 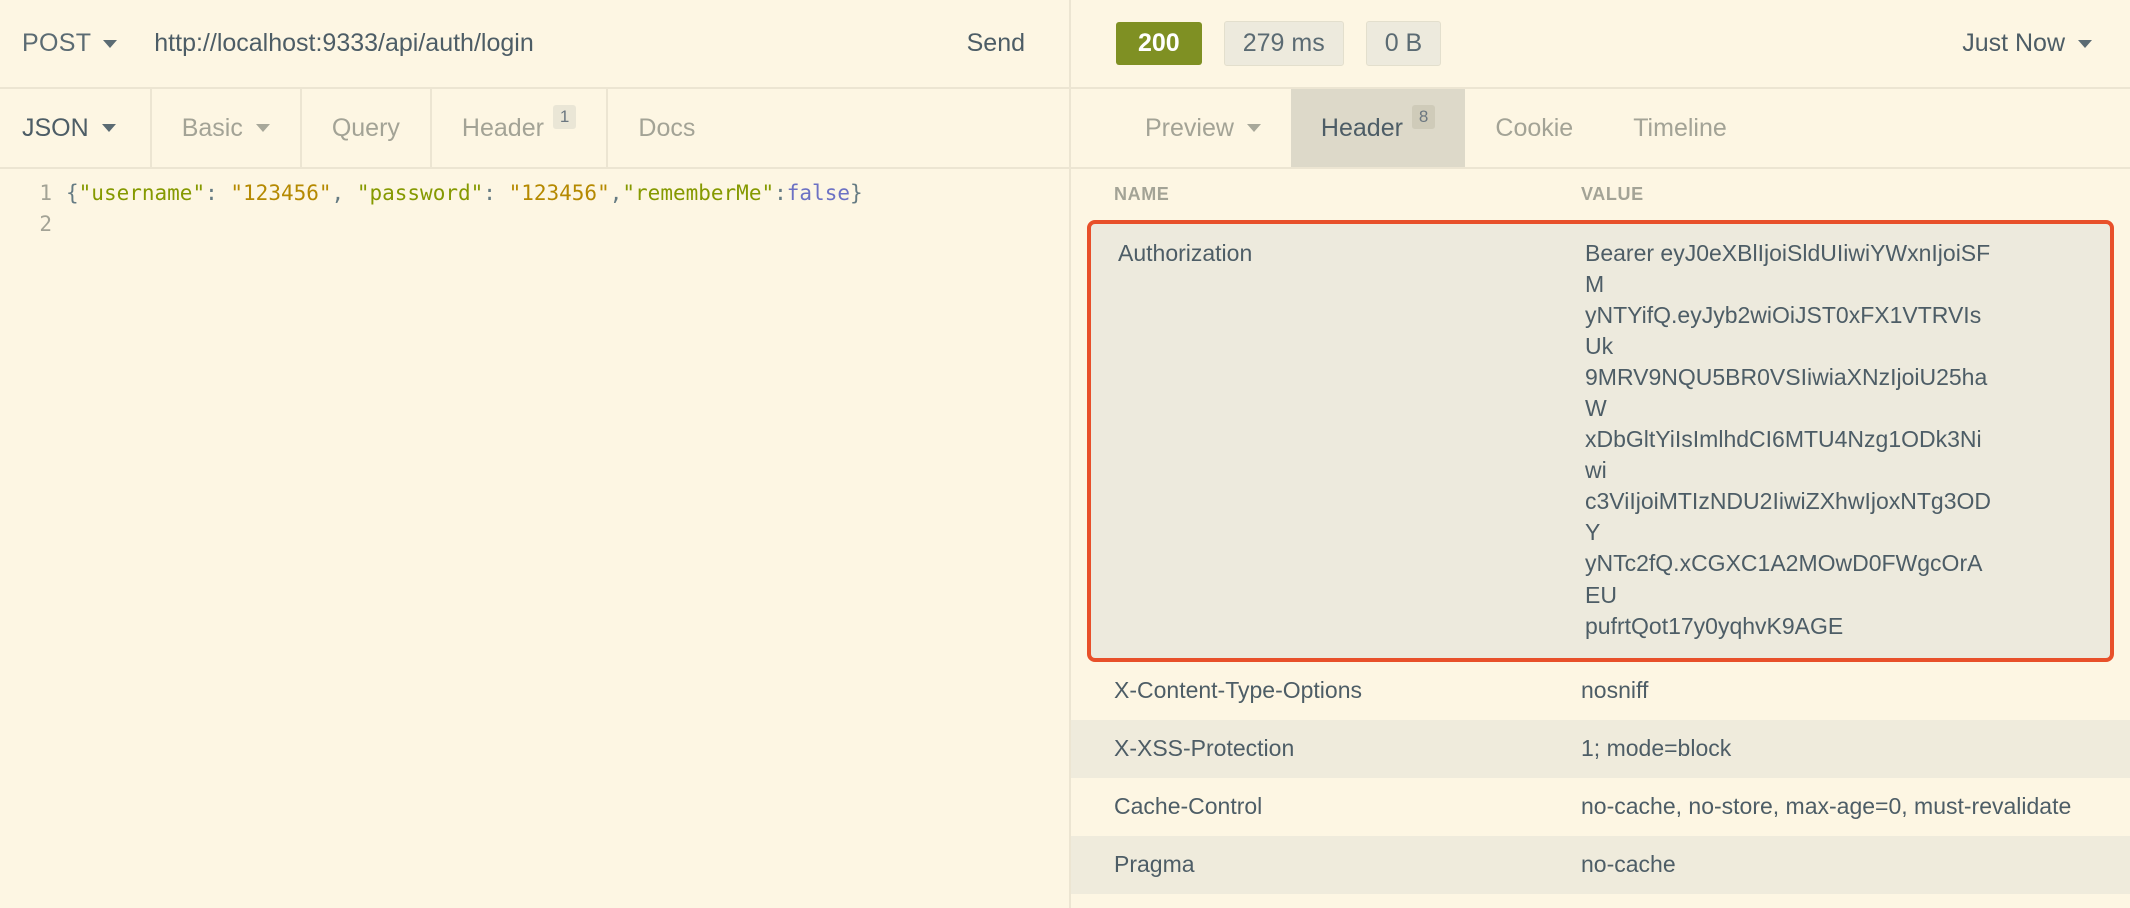 I want to click on tab-basic: Basic, so click(x=224, y=128).